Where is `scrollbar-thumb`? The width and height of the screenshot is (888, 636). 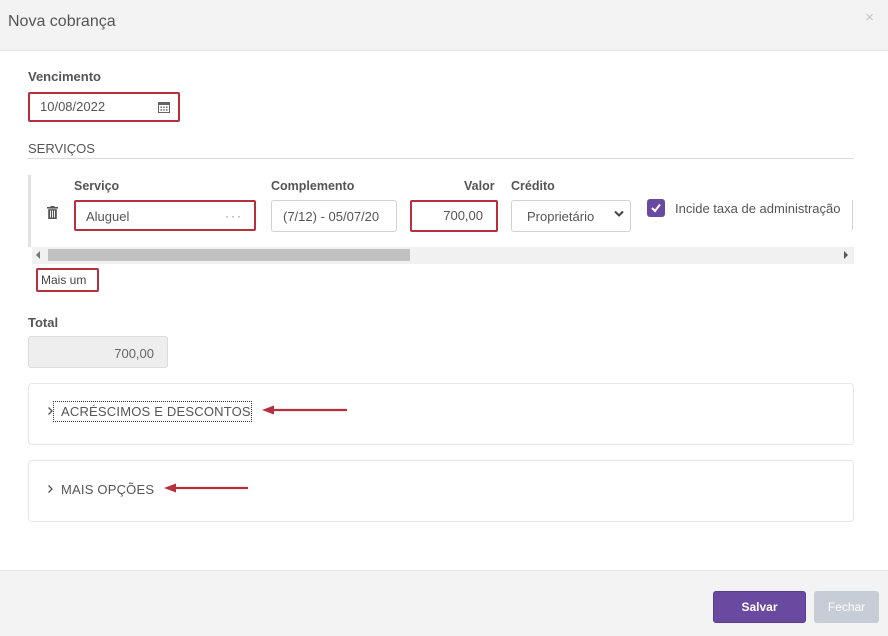
scrollbar-thumb is located at coordinates (229, 255).